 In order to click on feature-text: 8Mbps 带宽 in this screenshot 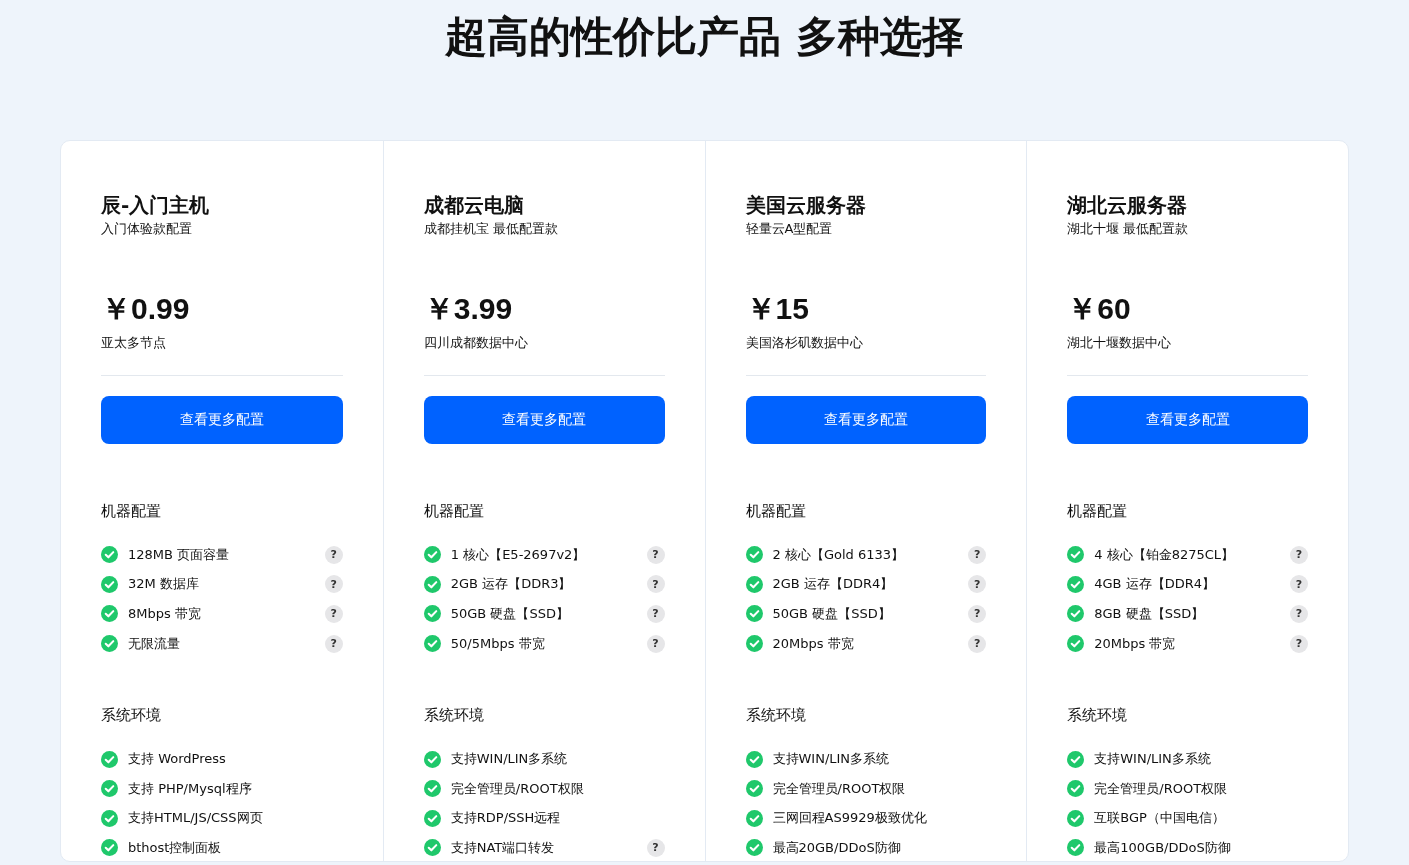, I will do `click(165, 614)`.